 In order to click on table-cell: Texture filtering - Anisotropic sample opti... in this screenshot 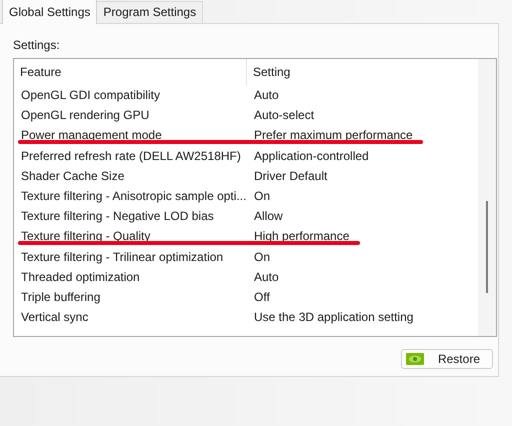, I will do `click(130, 196)`.